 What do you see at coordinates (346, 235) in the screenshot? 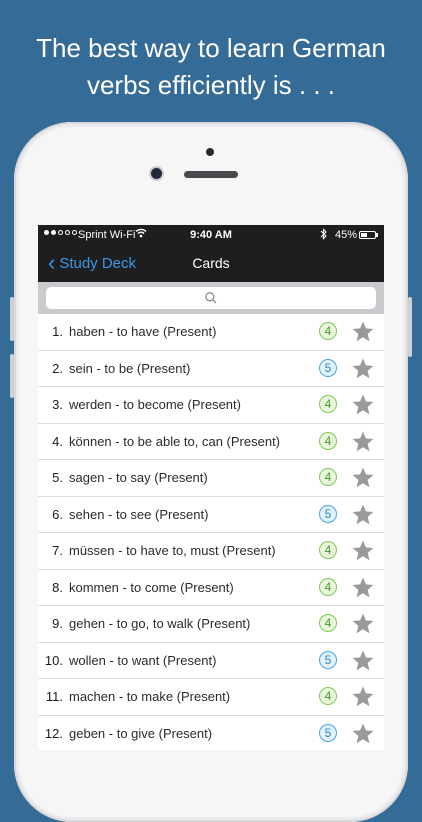
I see `battery-percentage: 45%` at bounding box center [346, 235].